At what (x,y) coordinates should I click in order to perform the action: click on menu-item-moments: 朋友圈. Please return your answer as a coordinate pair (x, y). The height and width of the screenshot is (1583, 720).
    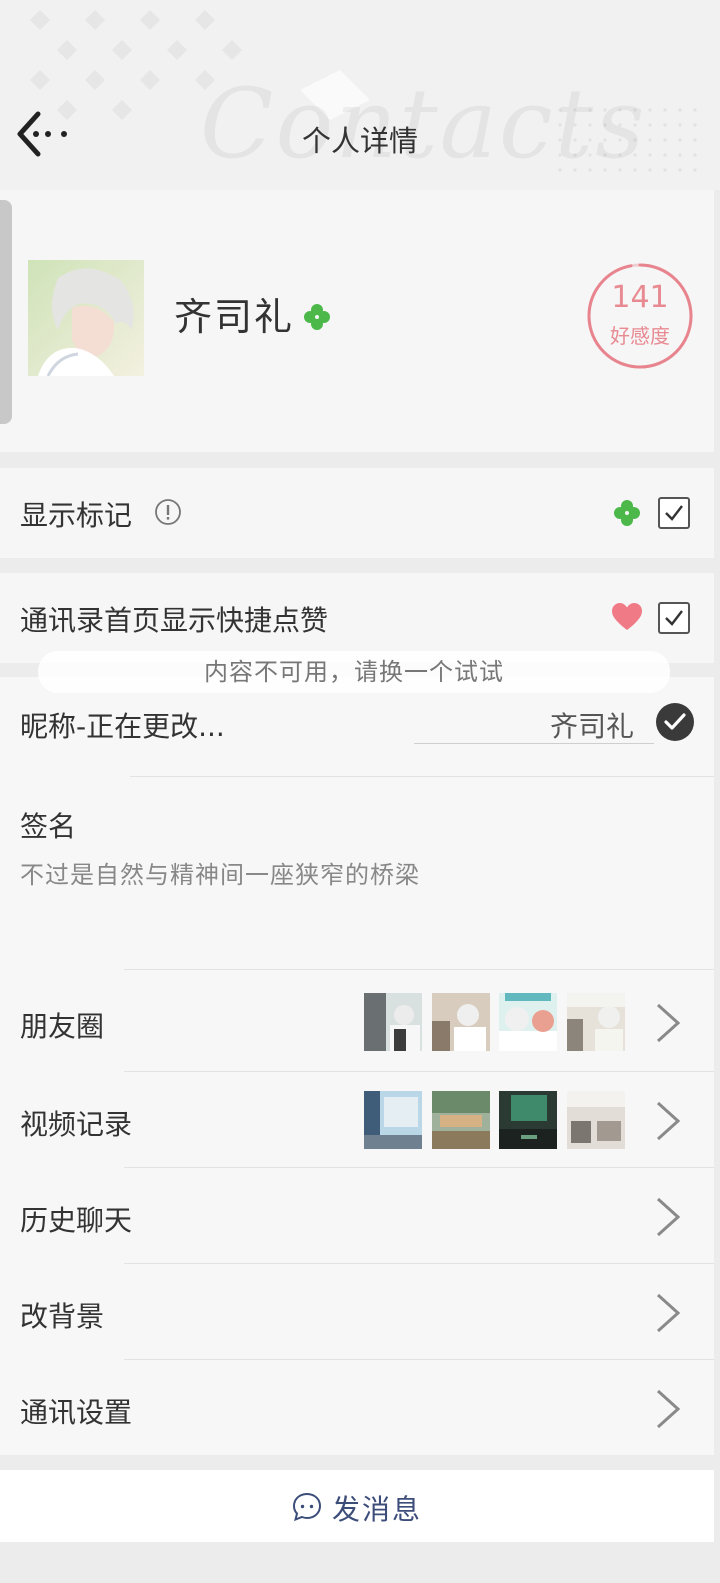
    Looking at the image, I should click on (357, 1021).